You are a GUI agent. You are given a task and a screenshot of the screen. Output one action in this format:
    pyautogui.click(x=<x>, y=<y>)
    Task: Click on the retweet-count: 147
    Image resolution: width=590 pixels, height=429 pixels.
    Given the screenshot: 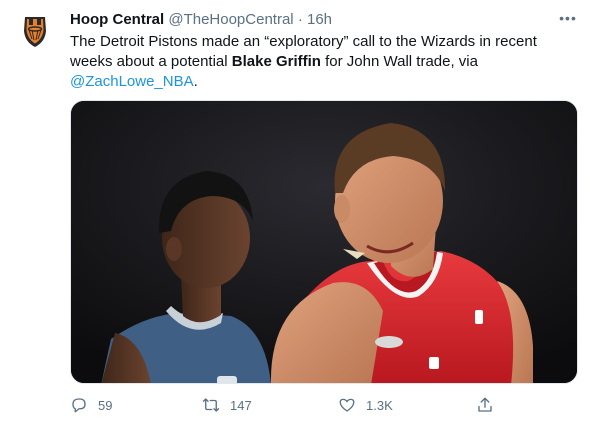 What is the action you would take?
    pyautogui.click(x=241, y=405)
    